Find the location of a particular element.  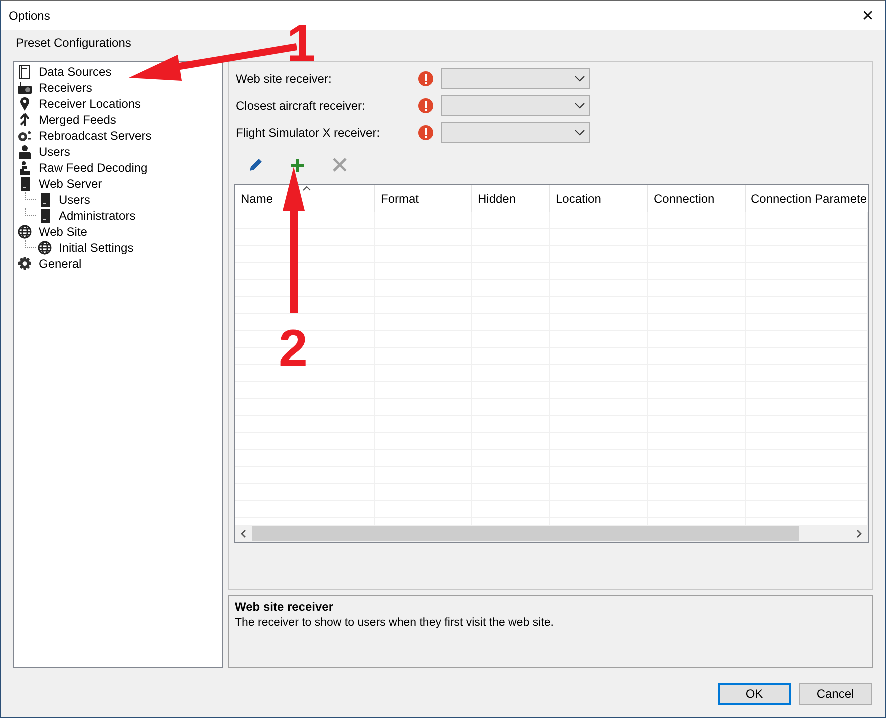

tree-item: Receiver Locations is located at coordinates (79, 104).